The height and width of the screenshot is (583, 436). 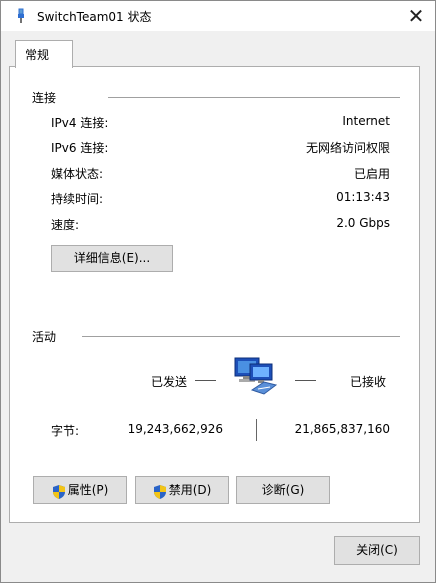 What do you see at coordinates (256, 376) in the screenshot?
I see `network-computers-icon` at bounding box center [256, 376].